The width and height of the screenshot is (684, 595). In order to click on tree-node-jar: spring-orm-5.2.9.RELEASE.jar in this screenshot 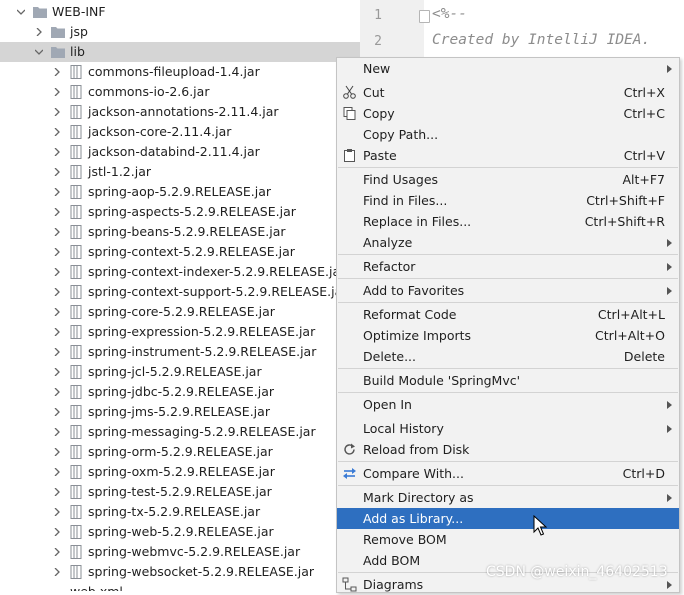, I will do `click(180, 452)`.